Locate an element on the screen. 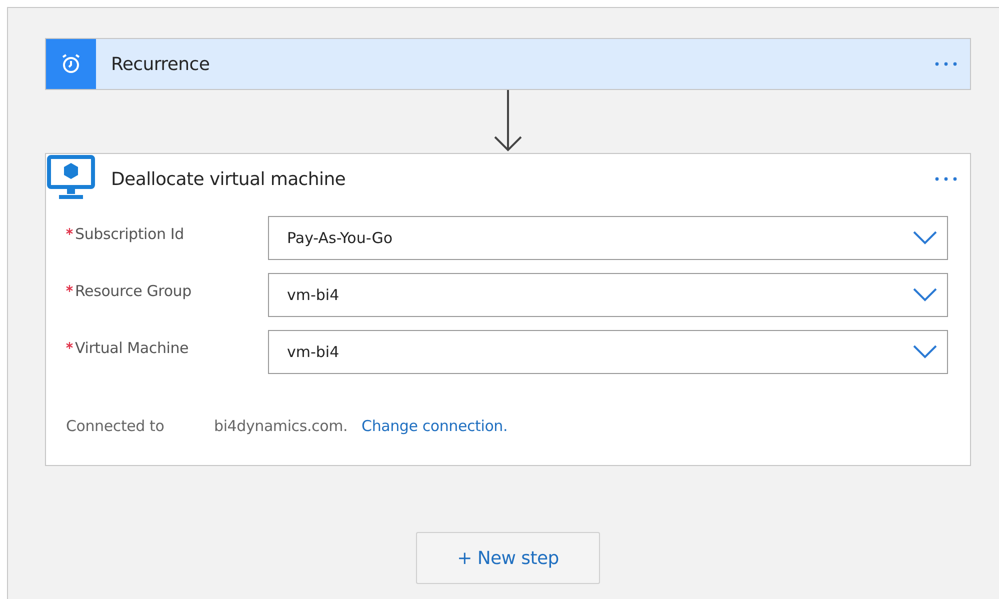 This screenshot has width=999, height=599. dropdown-field: Pay-As-You-Go is located at coordinates (608, 238).